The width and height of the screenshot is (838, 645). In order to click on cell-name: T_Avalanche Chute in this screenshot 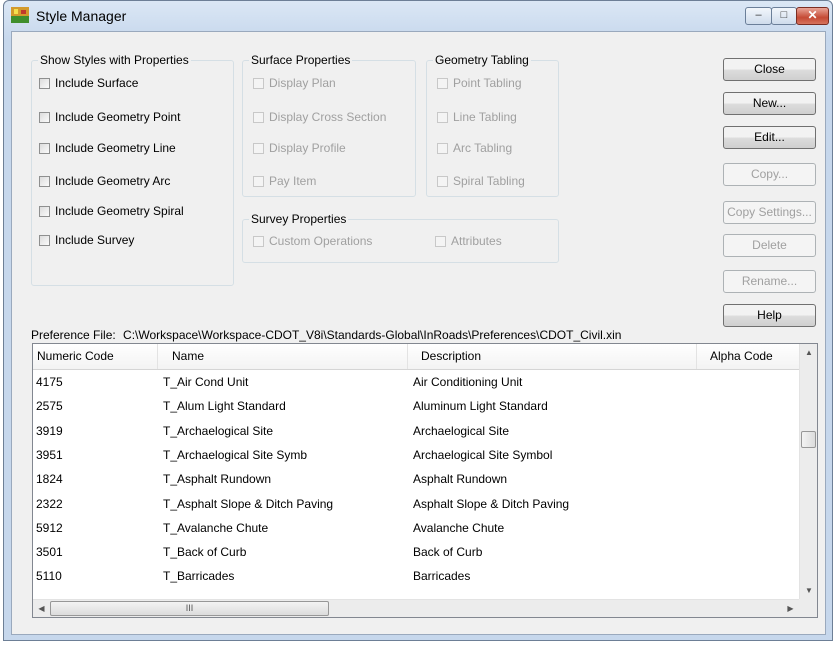, I will do `click(216, 527)`.